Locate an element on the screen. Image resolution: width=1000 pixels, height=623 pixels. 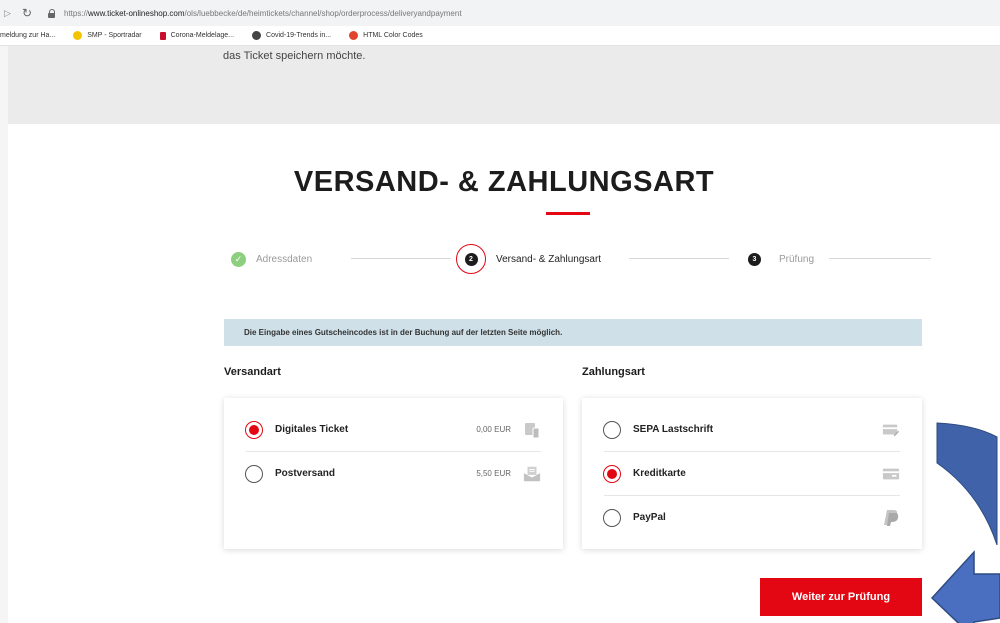
check-icon: ✓ is located at coordinates (238, 259).